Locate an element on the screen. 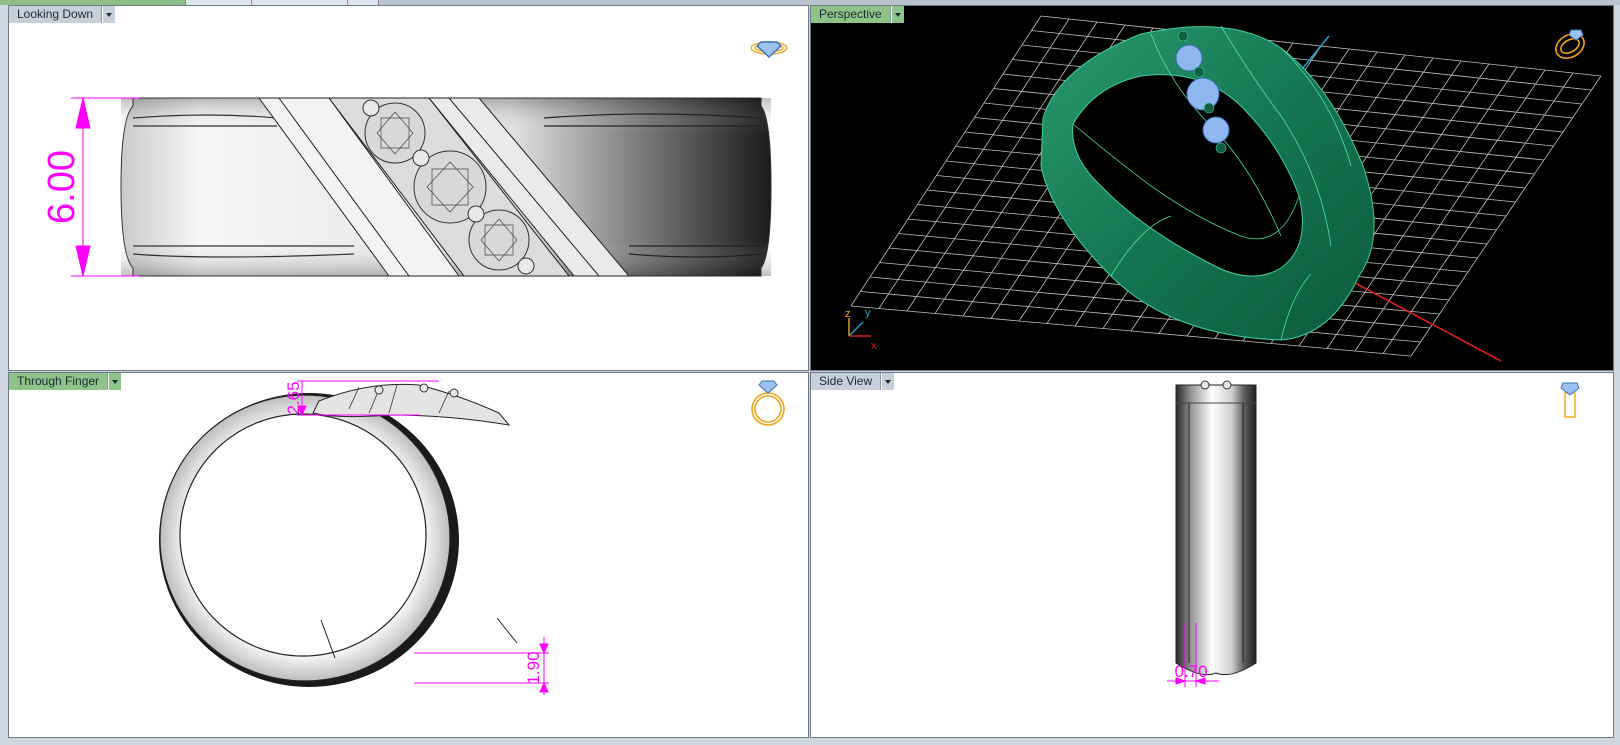 The height and width of the screenshot is (745, 1620). dimension-width-value: 6.00 is located at coordinates (62, 187).